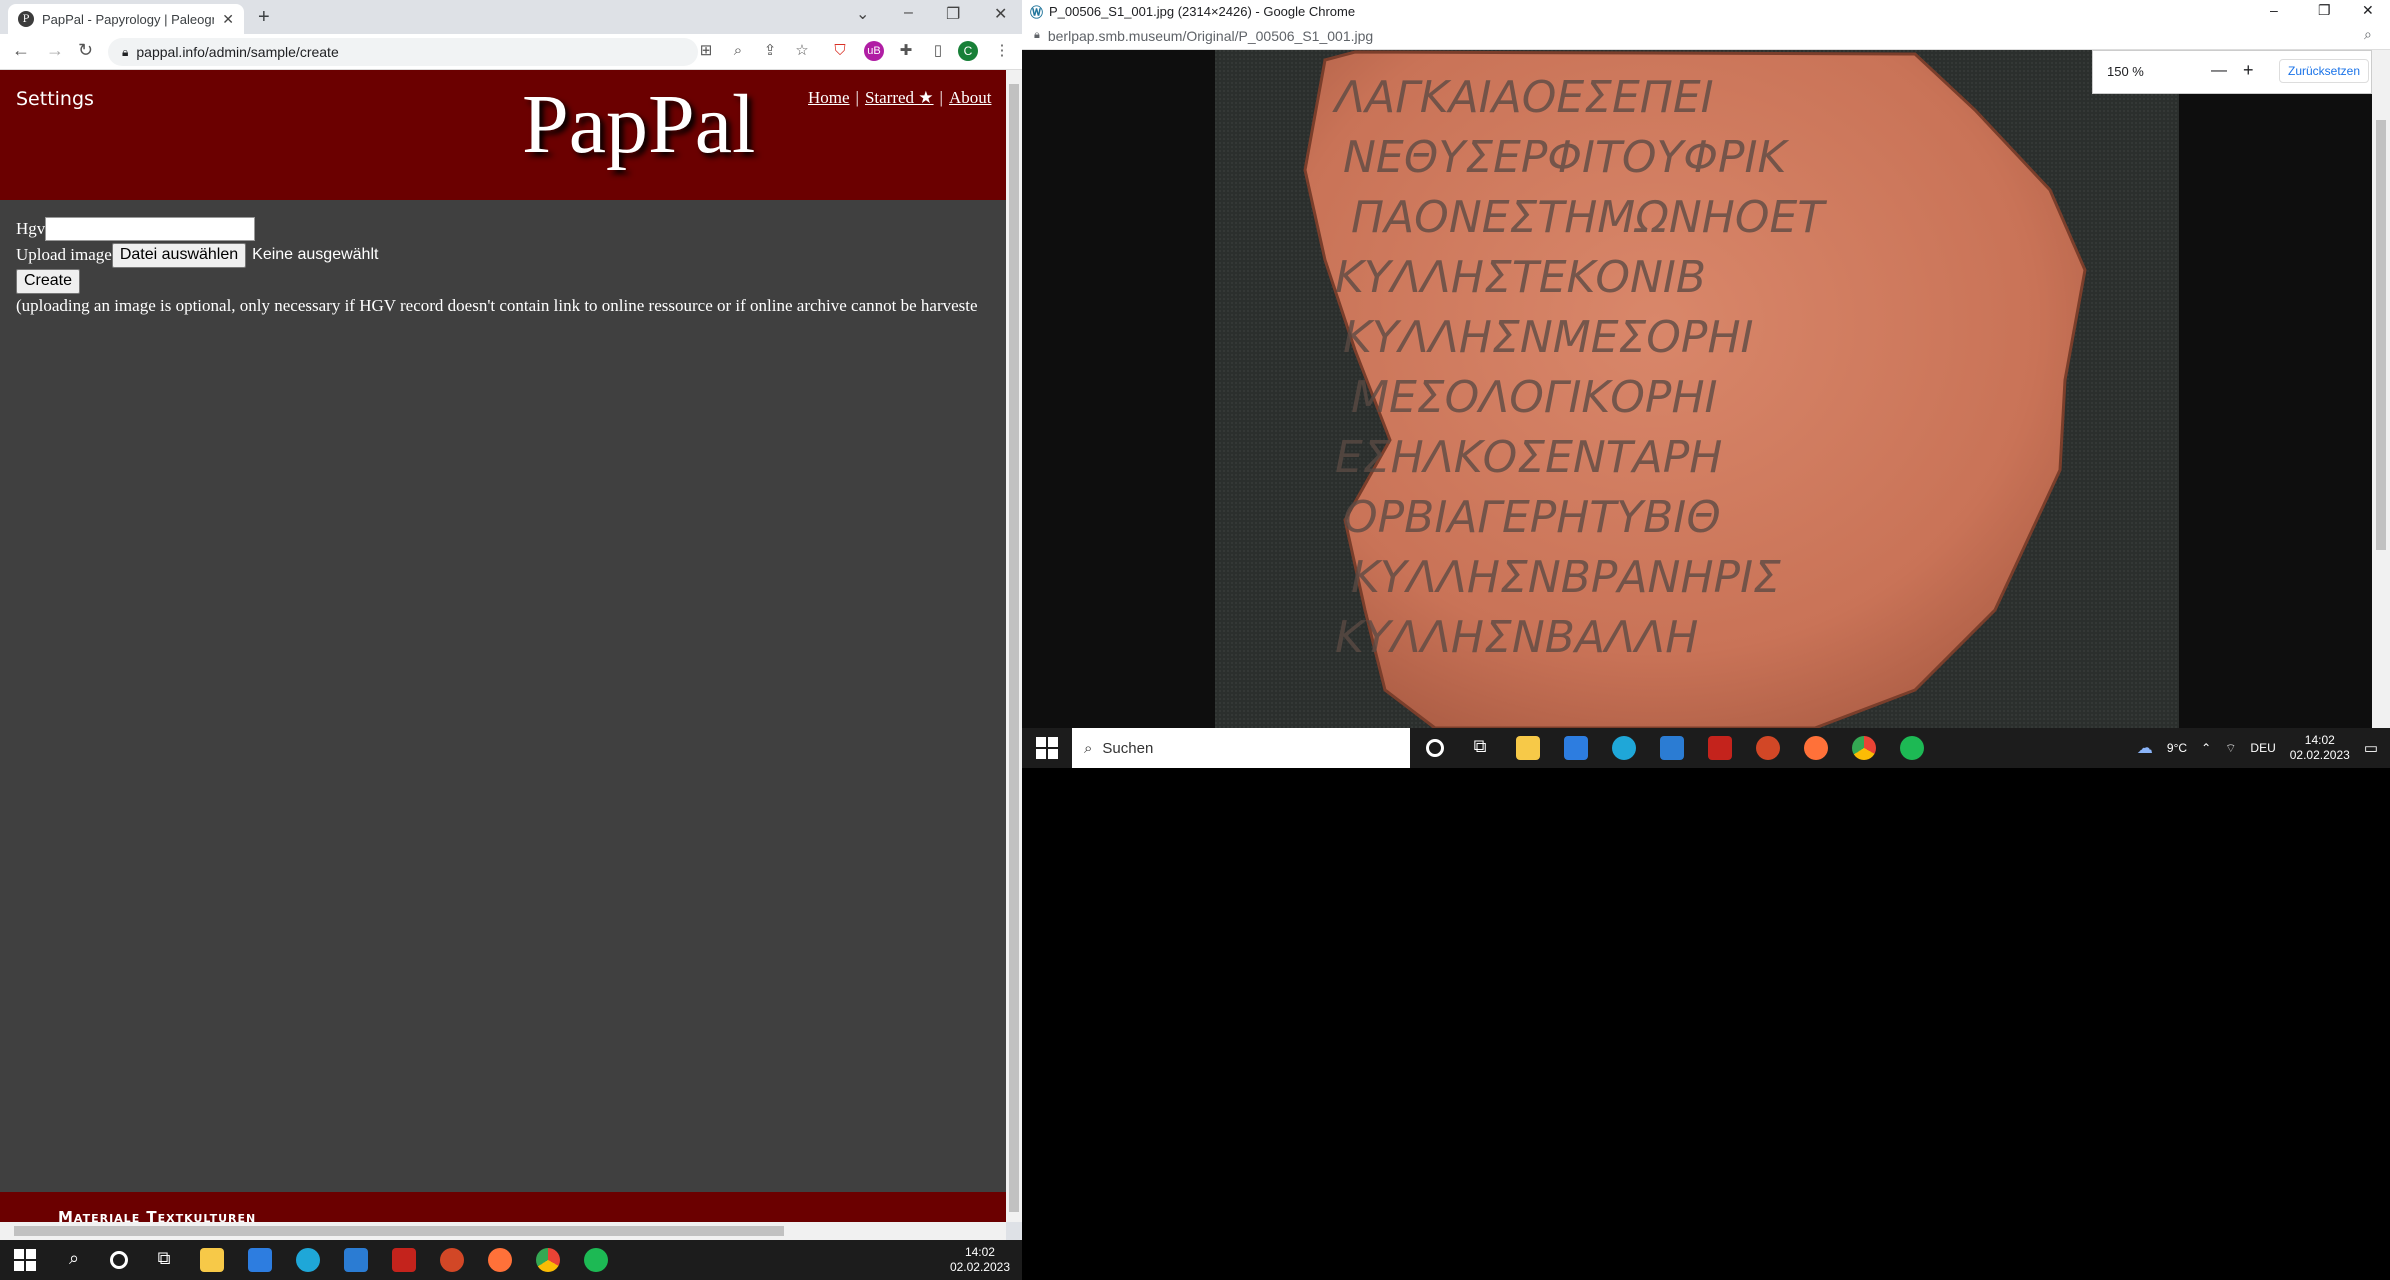 Image resolution: width=2390 pixels, height=1280 pixels. Describe the element at coordinates (1128, 748) in the screenshot. I see `search-placeholder: Suchen` at that location.